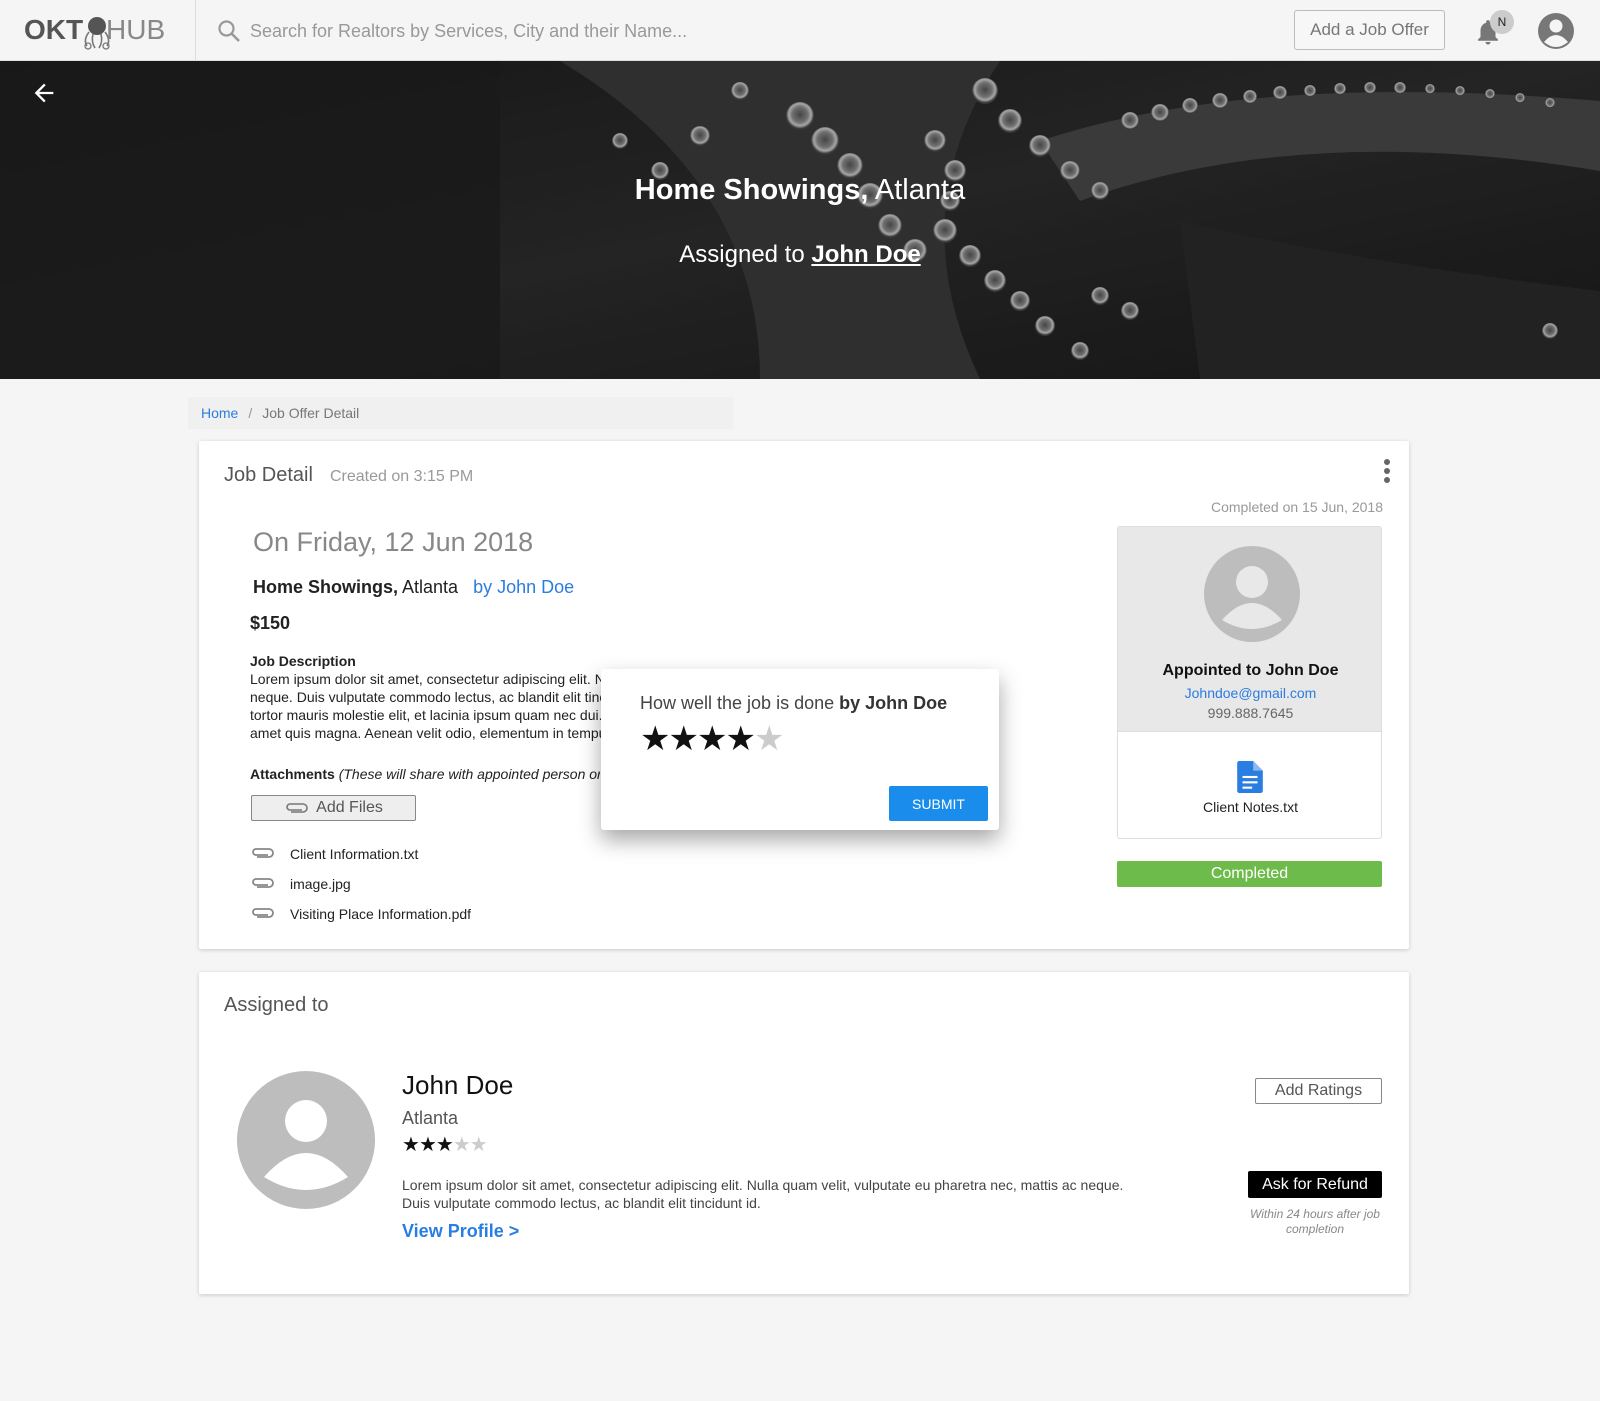 This screenshot has height=1401, width=1600. What do you see at coordinates (460, 413) in the screenshot?
I see `breadcrumb: Home / Job Offer Detail` at bounding box center [460, 413].